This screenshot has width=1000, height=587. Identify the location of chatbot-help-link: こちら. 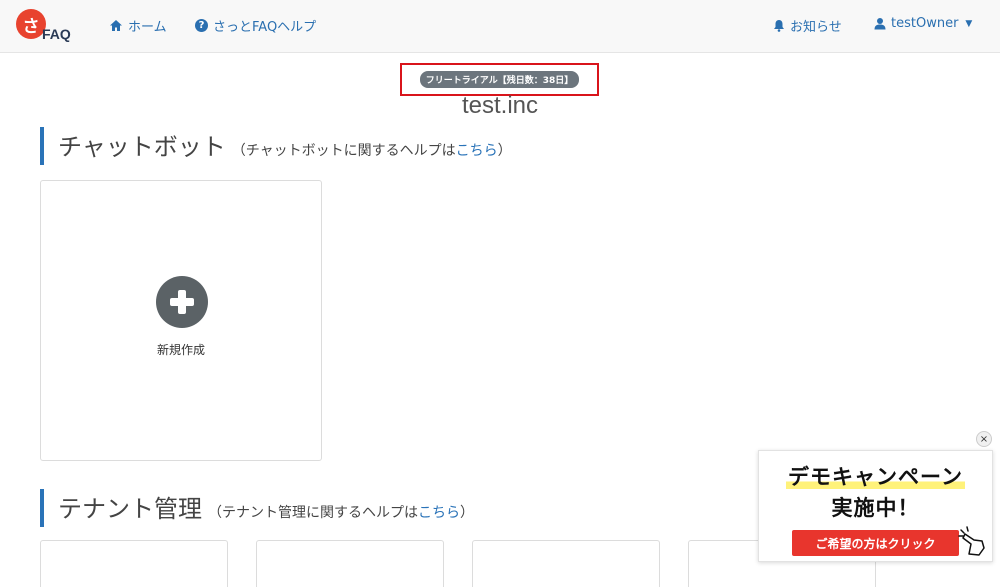
(477, 151).